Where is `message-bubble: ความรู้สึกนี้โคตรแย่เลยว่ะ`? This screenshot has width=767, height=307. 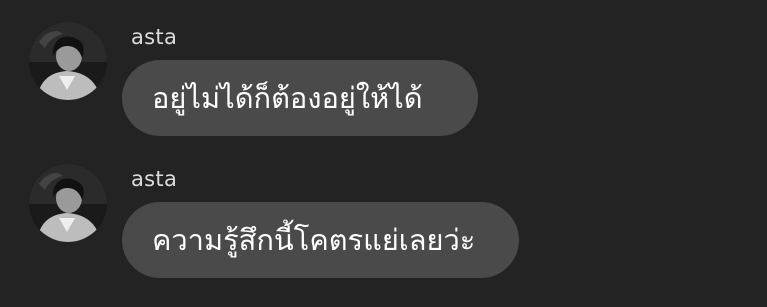
message-bubble: ความรู้สึกนี้โคตรแย่เลยว่ะ is located at coordinates (320, 240).